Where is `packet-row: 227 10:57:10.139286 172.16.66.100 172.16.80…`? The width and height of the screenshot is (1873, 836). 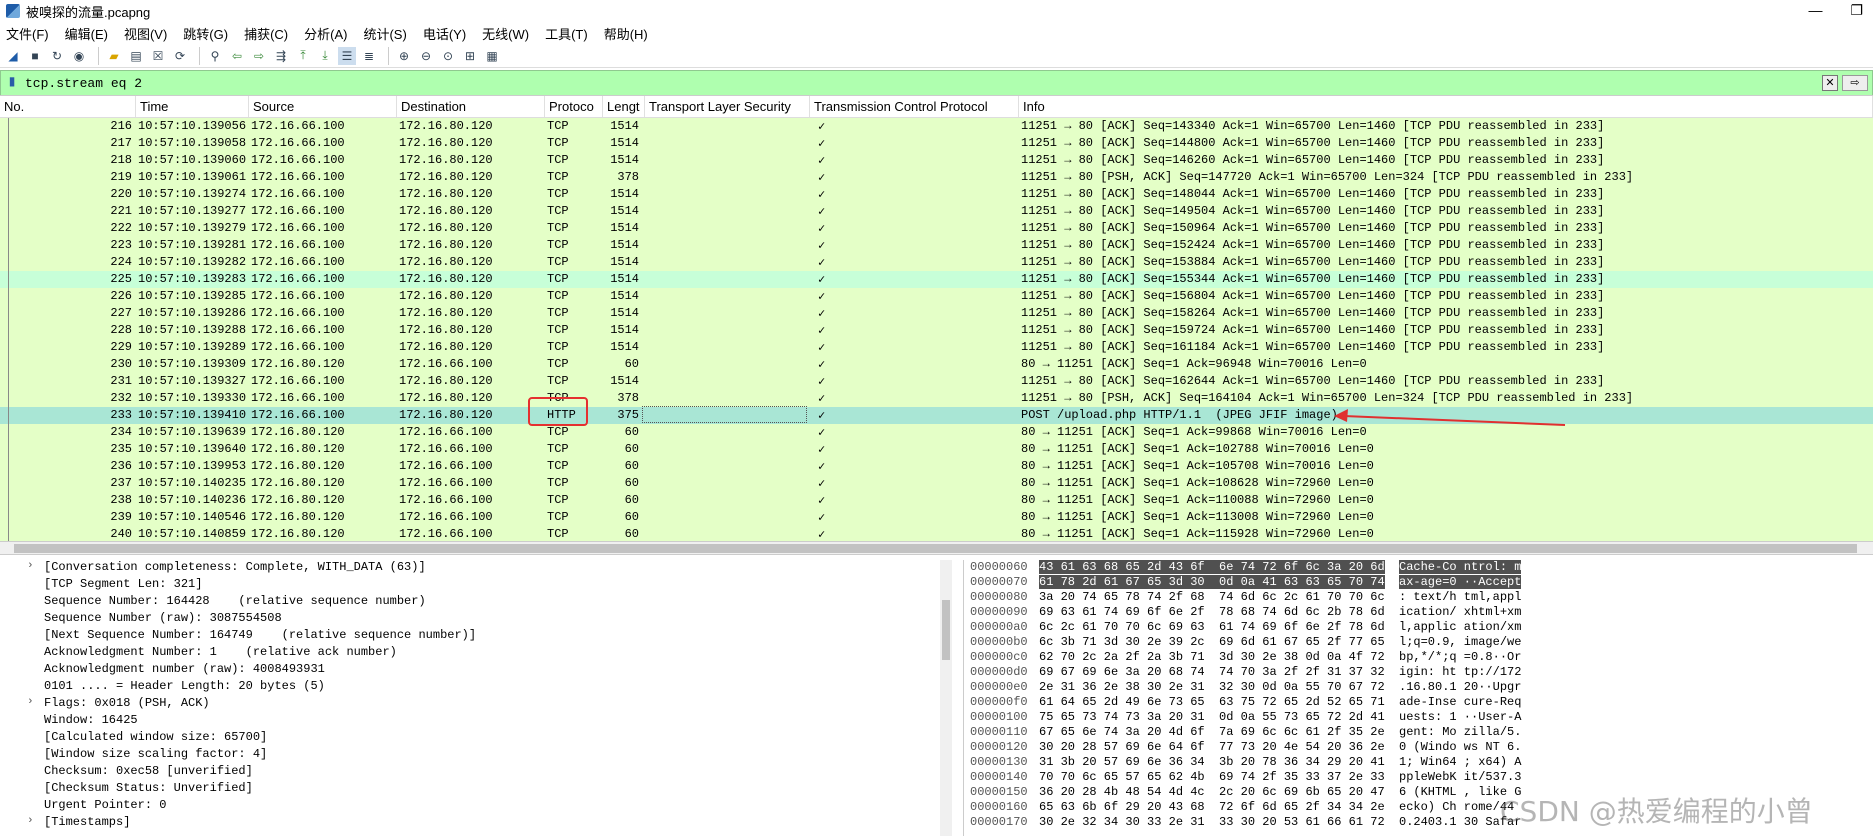 packet-row: 227 10:57:10.139286 172.16.66.100 172.16.80… is located at coordinates (936, 313).